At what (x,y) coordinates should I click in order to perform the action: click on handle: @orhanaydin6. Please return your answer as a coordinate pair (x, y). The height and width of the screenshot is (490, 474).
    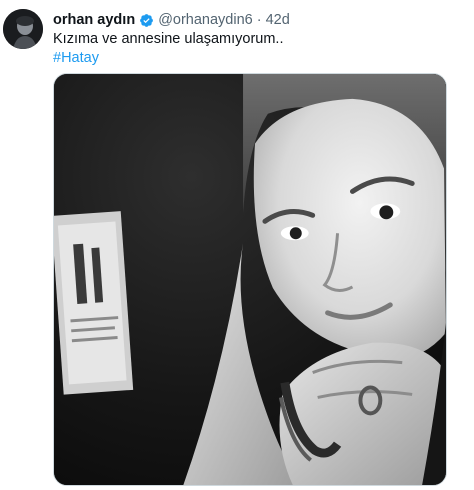
    Looking at the image, I should click on (205, 20).